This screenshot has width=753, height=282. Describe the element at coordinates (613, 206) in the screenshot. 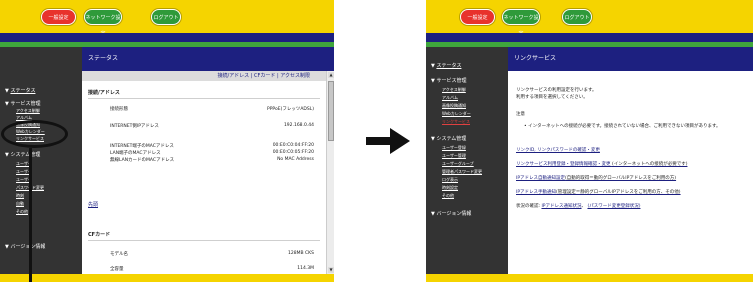

I see `status-password-link: (パスワード変更登録状況)` at that location.